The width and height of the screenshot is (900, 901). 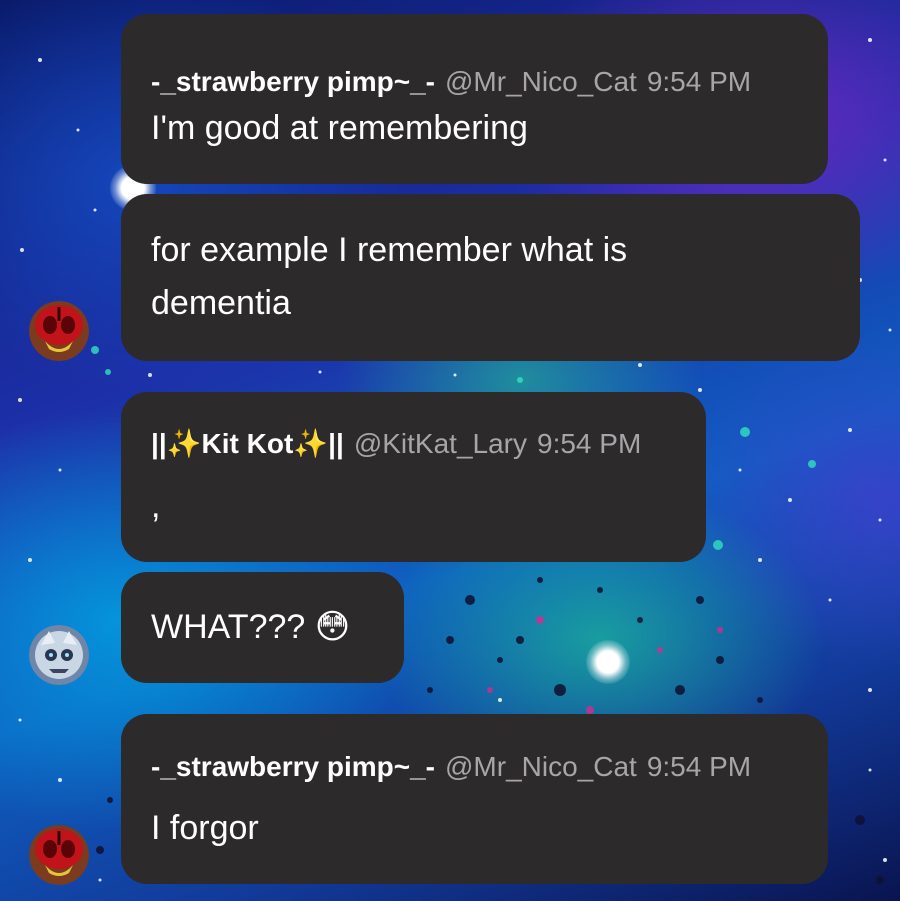 What do you see at coordinates (156, 506) in the screenshot?
I see `message-text: ,` at bounding box center [156, 506].